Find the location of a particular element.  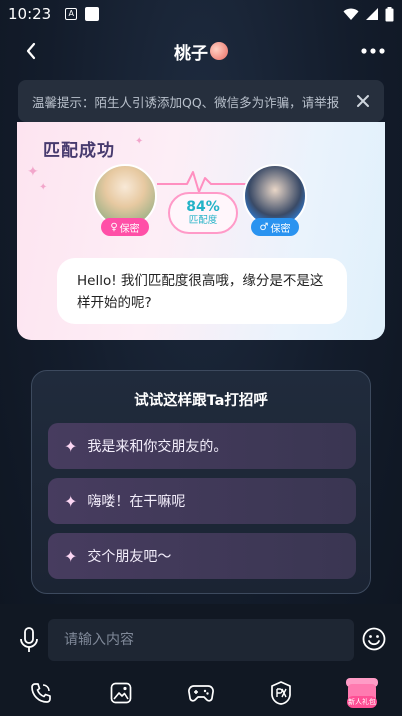

notice-text: 温馨提示：陌生人引诱添加QQ、微信多为诈骗，请举报 is located at coordinates (186, 102).